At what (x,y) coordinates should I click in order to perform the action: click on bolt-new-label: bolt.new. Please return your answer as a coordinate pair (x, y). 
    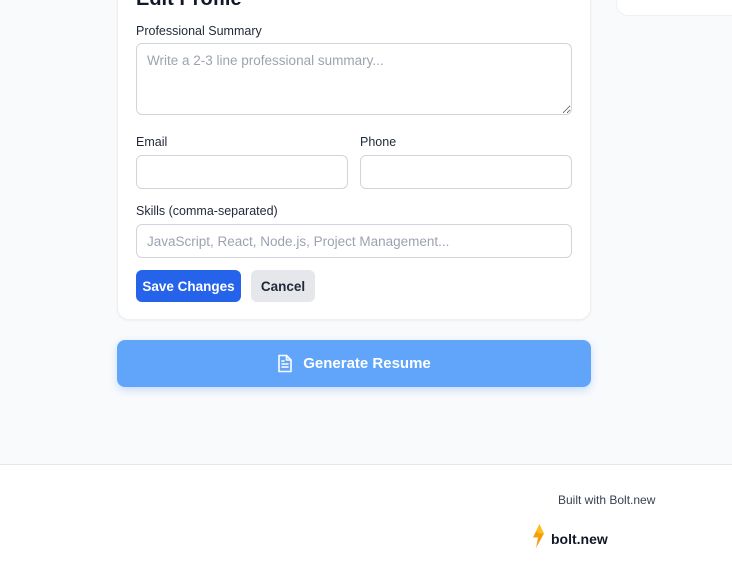
    Looking at the image, I should click on (579, 538).